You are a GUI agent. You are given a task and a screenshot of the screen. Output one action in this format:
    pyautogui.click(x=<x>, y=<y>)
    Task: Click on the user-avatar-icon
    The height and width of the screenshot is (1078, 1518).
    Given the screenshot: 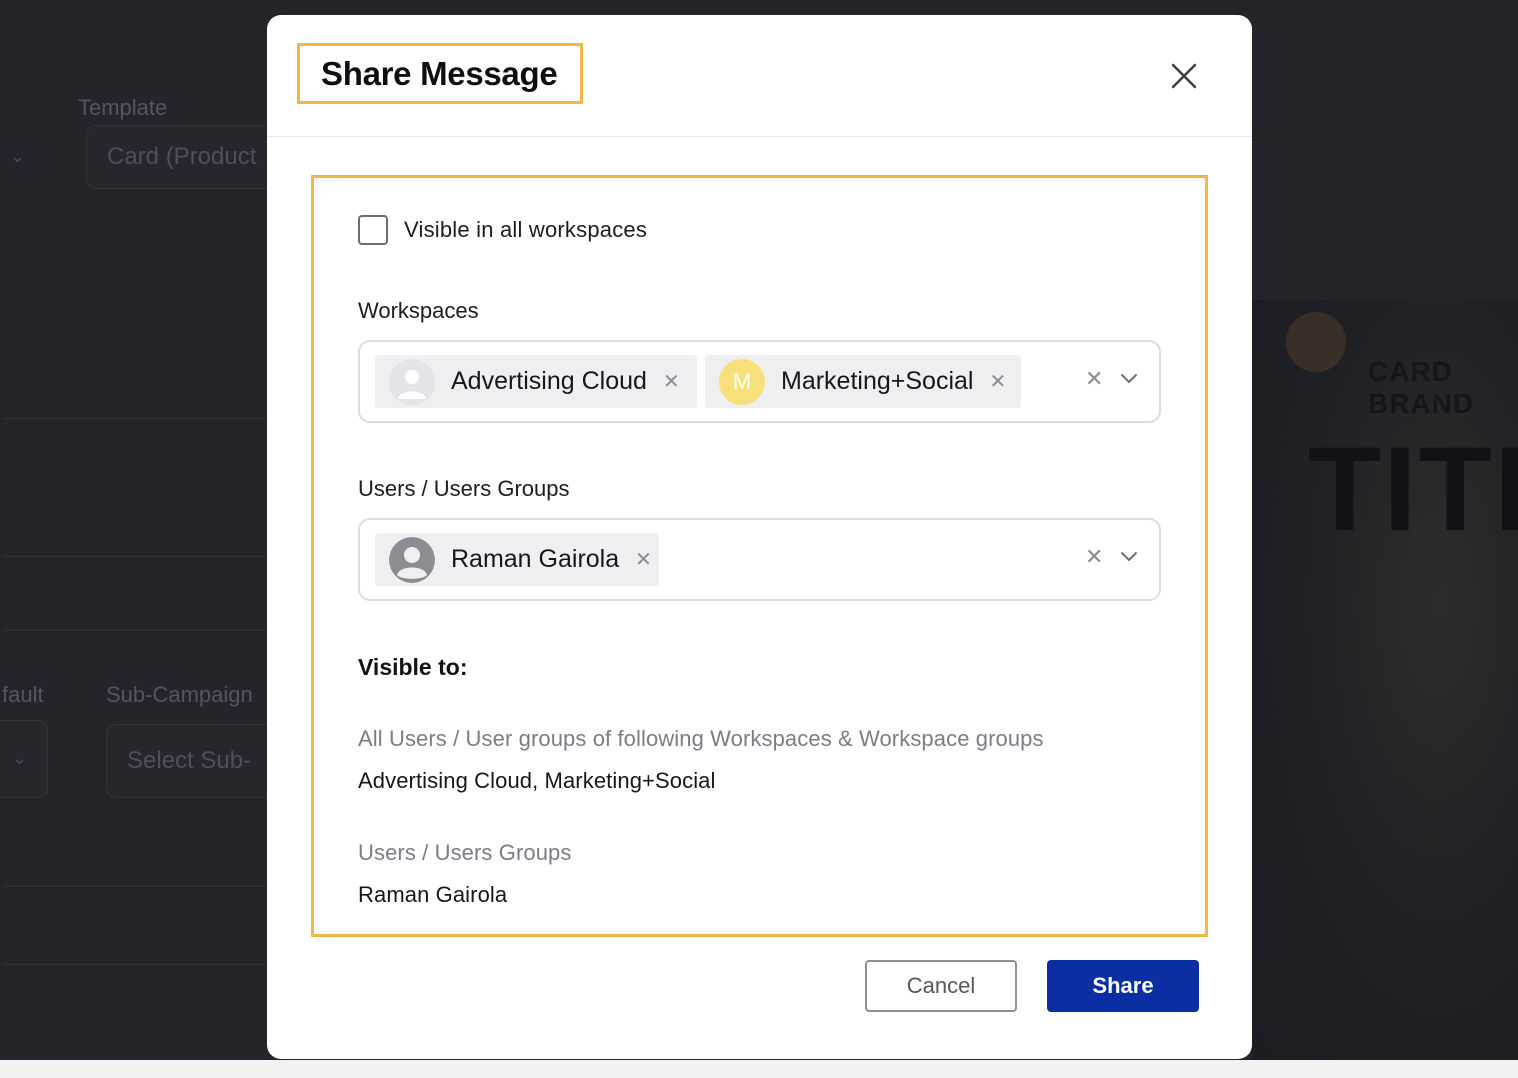 What is the action you would take?
    pyautogui.click(x=412, y=559)
    